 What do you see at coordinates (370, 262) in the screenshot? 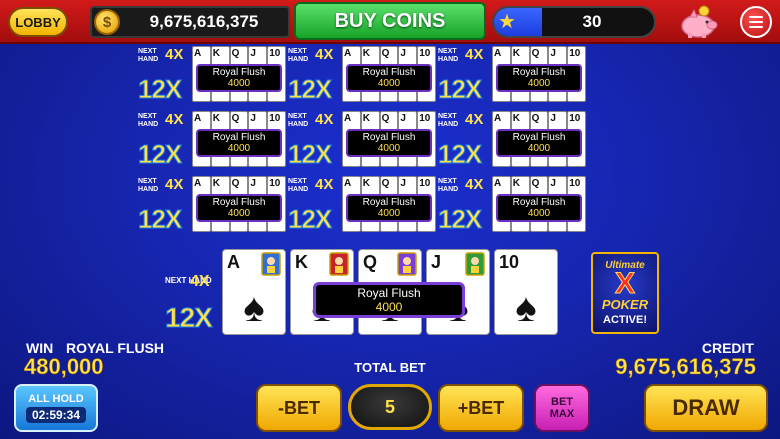
I see `card-rank: Q` at bounding box center [370, 262].